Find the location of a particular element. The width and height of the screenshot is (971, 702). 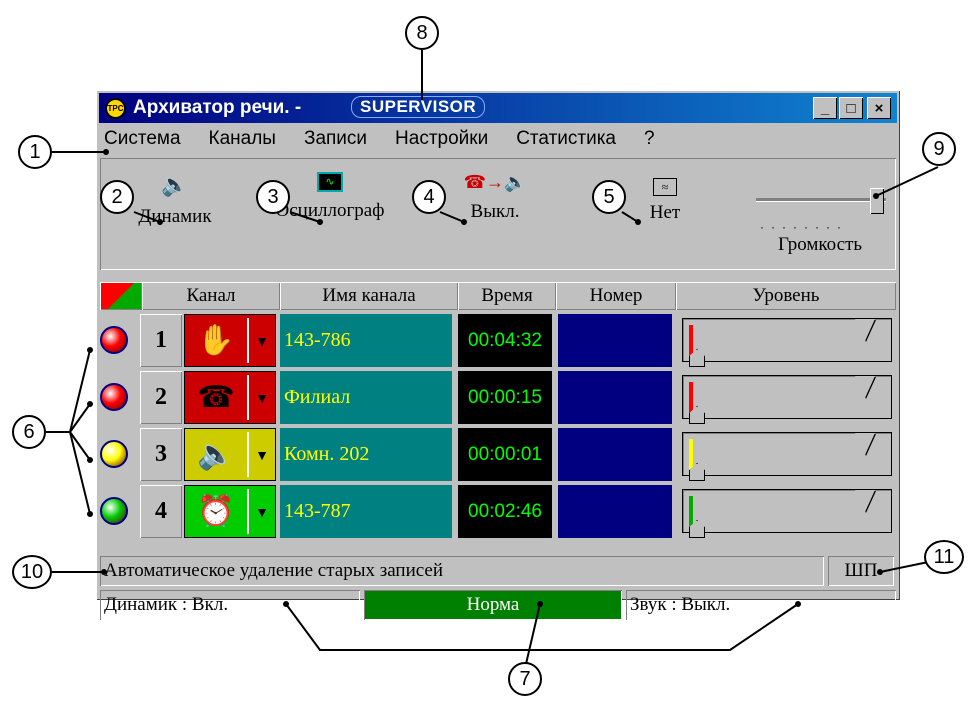

channel-number: 3 is located at coordinates (161, 454).